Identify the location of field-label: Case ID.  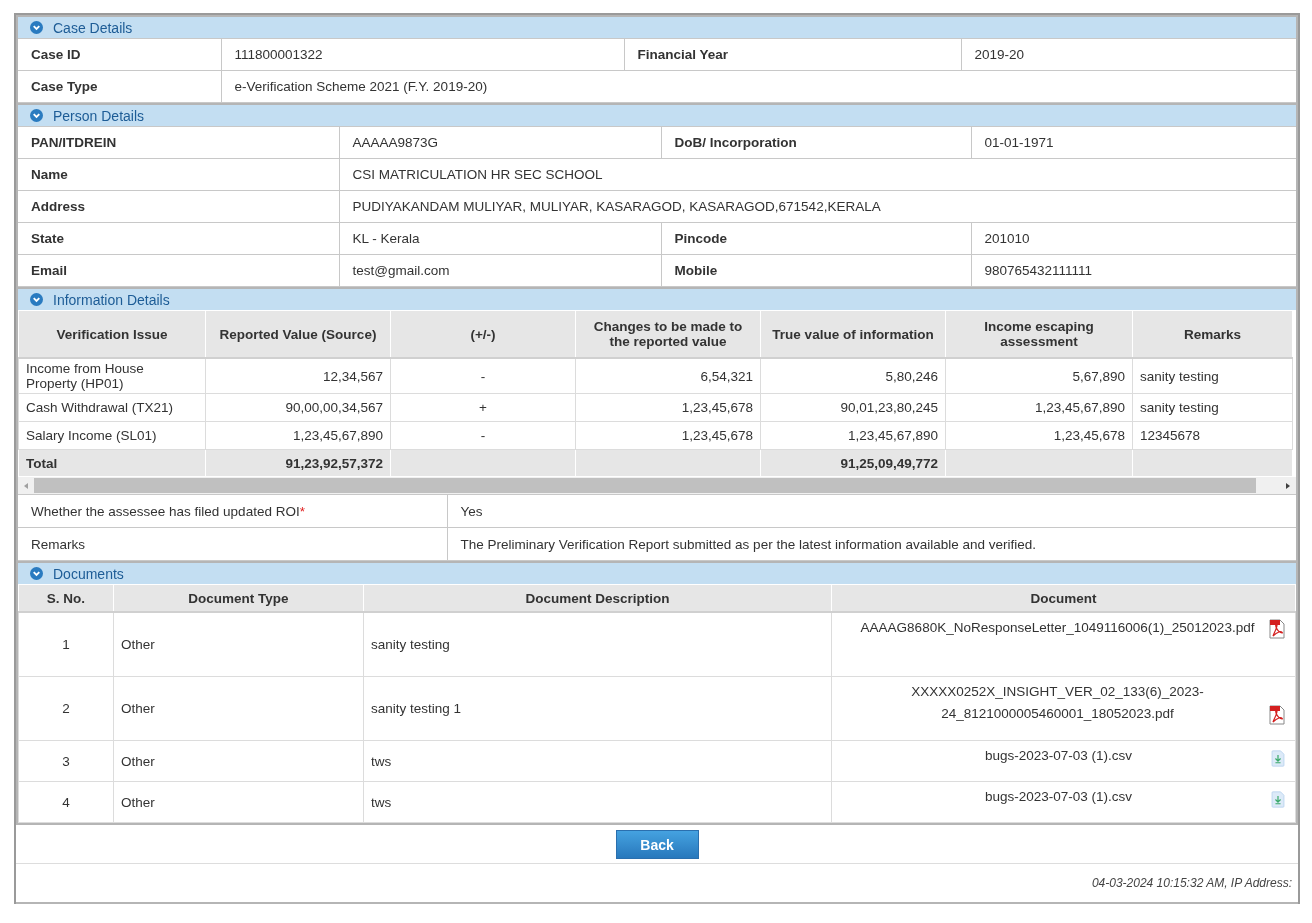
(119, 54).